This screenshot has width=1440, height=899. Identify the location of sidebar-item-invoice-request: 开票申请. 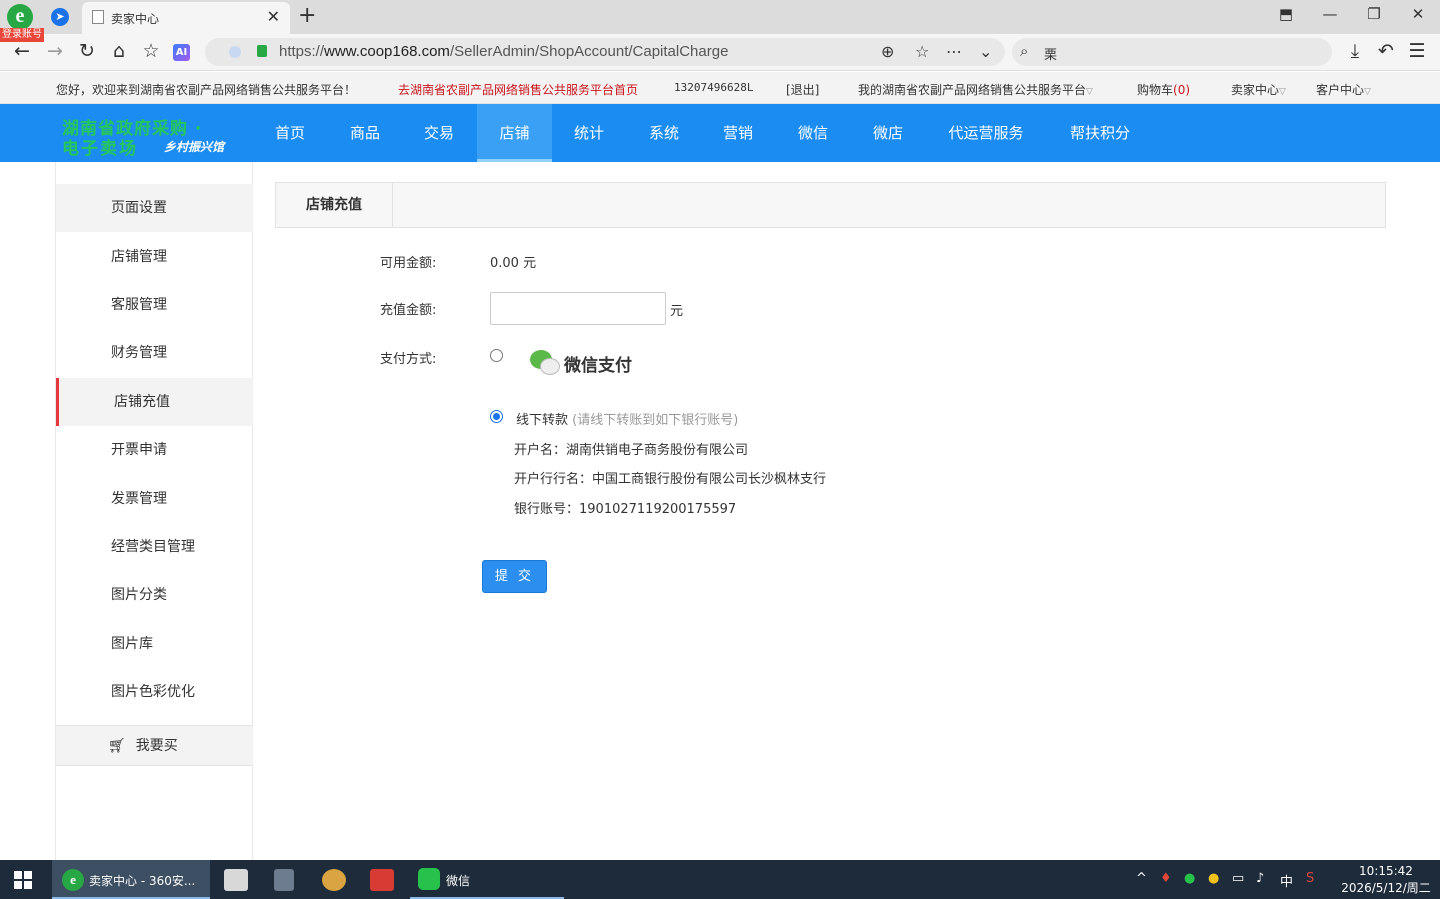
(154, 450).